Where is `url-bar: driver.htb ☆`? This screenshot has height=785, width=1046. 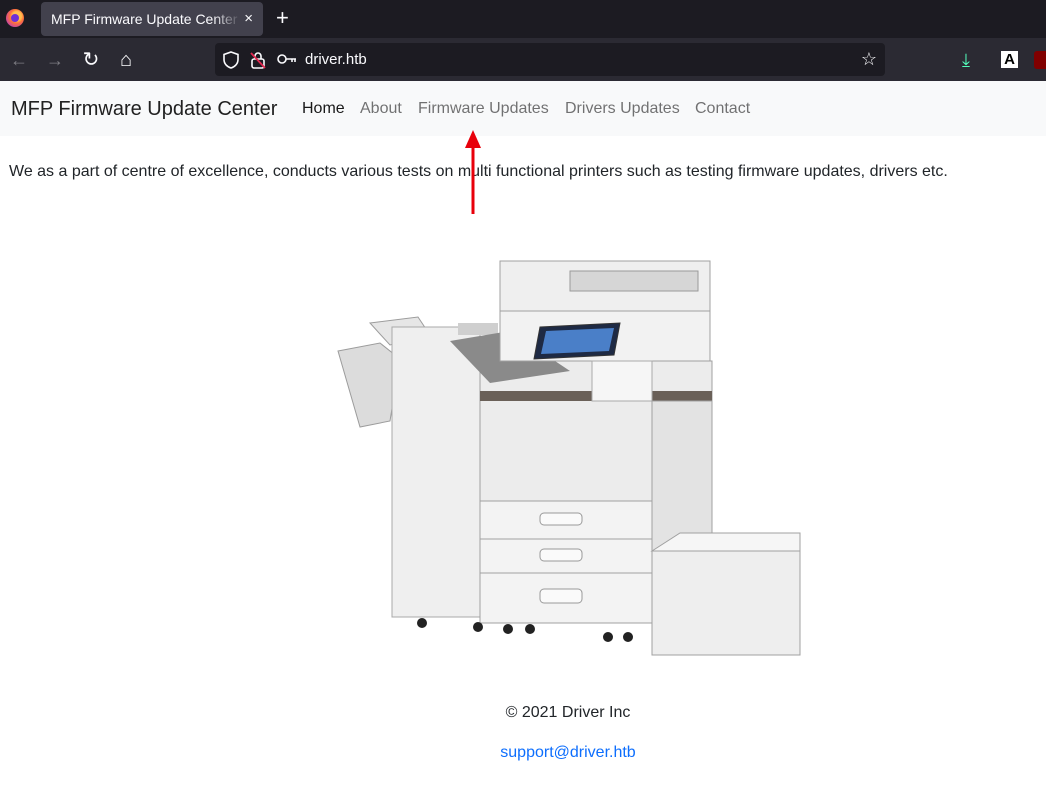 url-bar: driver.htb ☆ is located at coordinates (550, 59).